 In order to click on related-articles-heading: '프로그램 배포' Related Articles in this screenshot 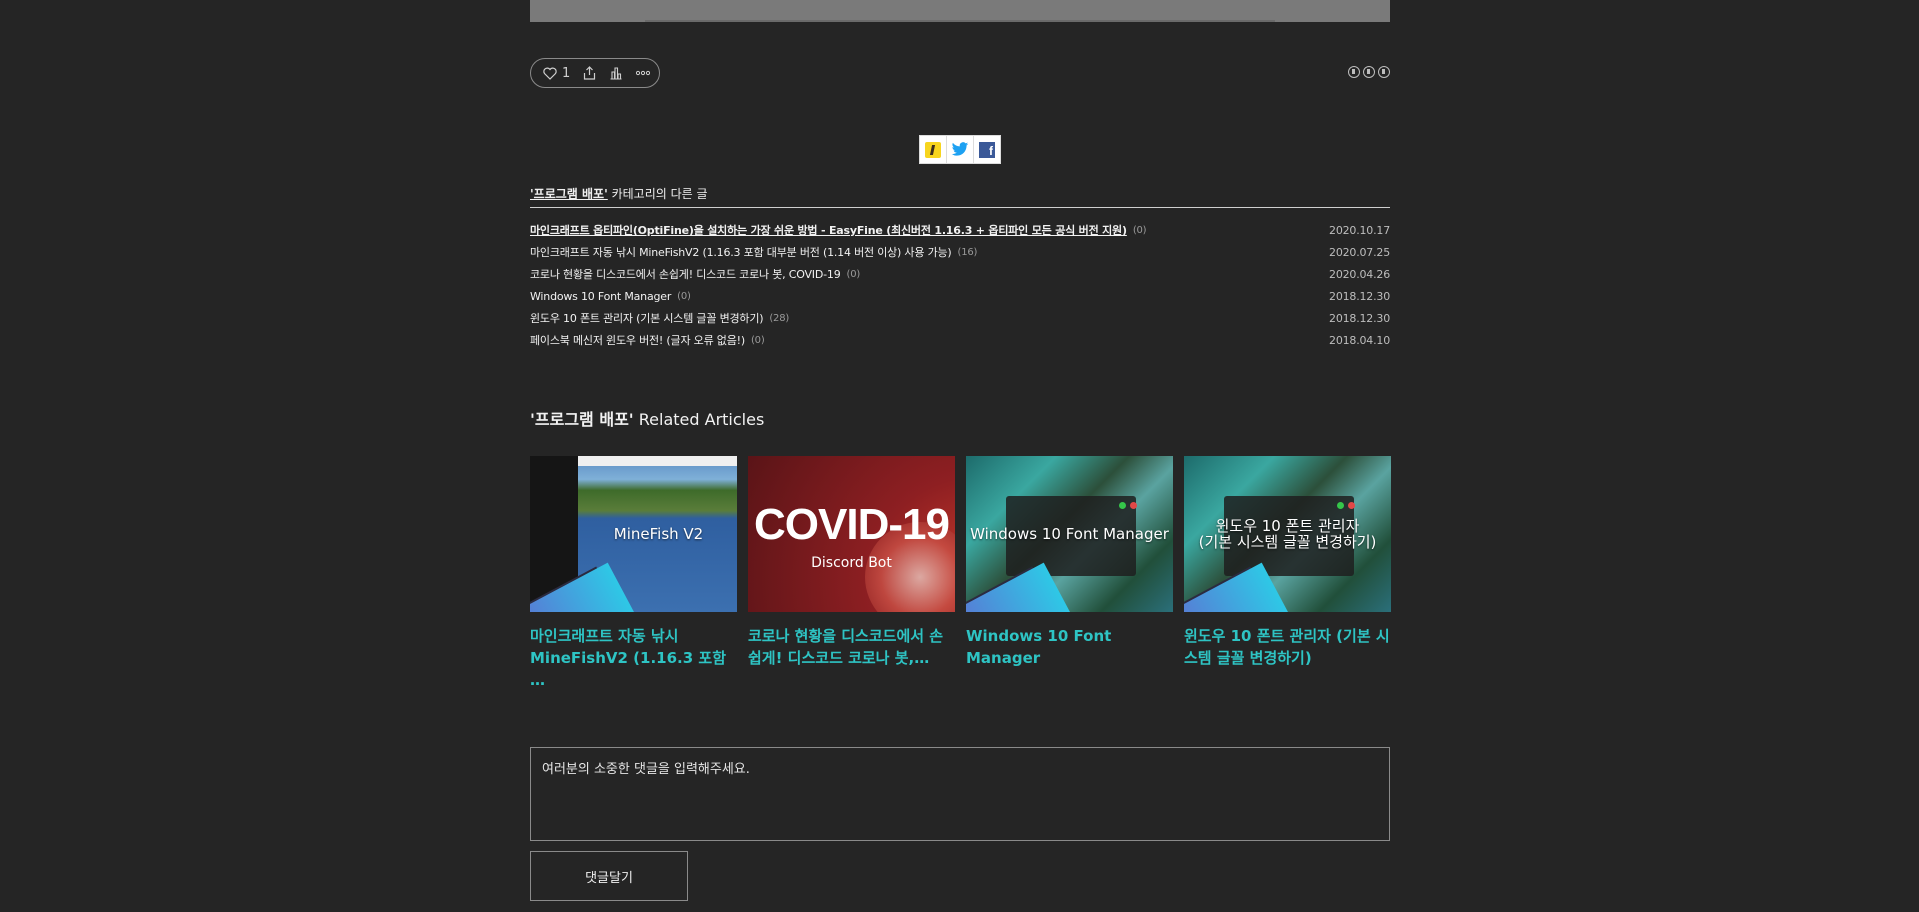, I will do `click(647, 419)`.